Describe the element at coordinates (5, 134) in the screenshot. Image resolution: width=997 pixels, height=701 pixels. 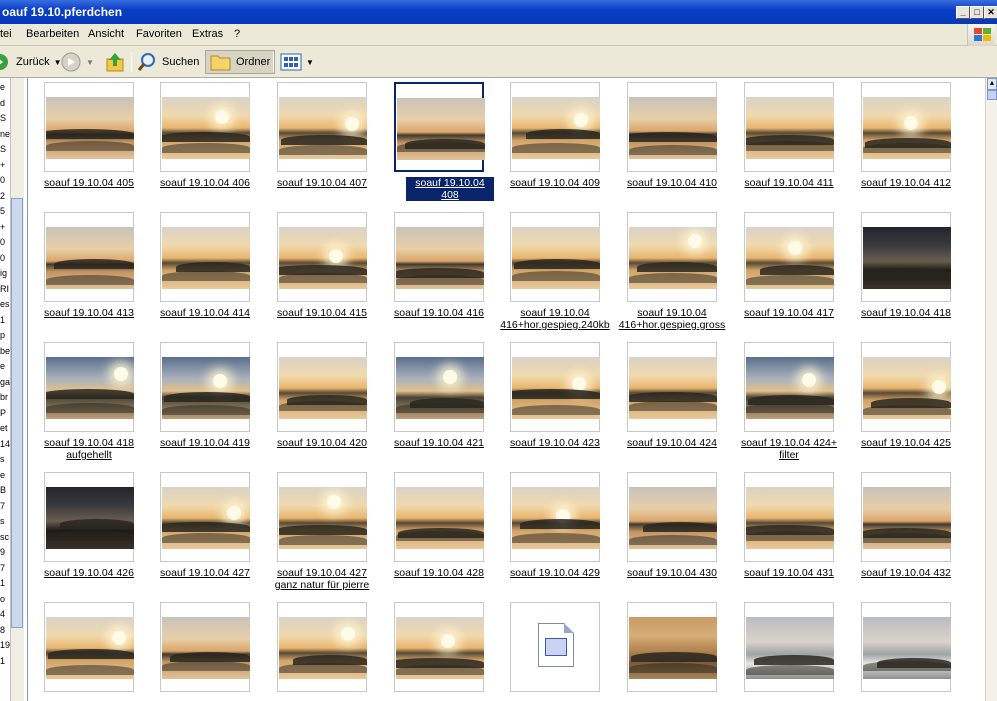
I see `folder-tree-item: ne` at that location.